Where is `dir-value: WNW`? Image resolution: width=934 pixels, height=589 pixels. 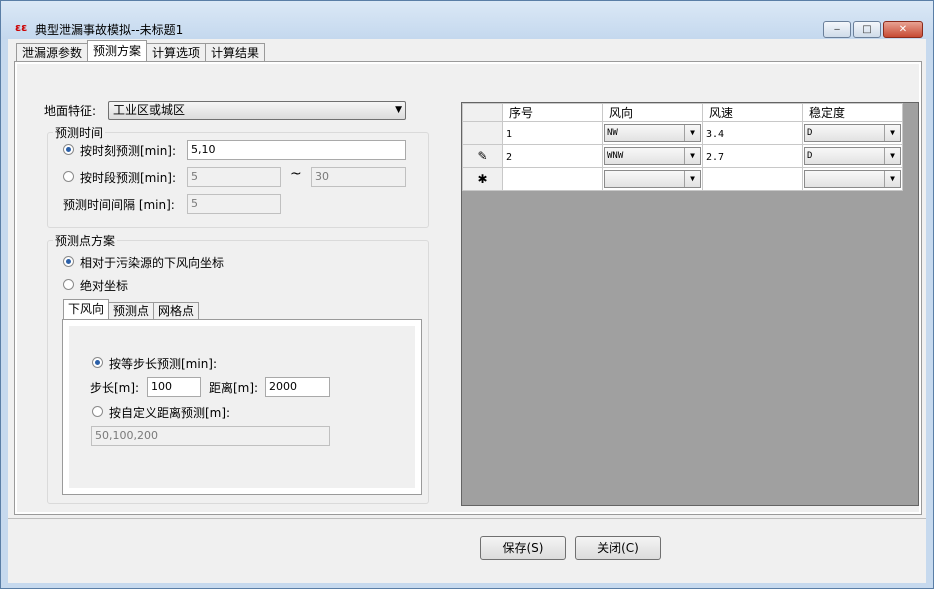 dir-value: WNW is located at coordinates (615, 156).